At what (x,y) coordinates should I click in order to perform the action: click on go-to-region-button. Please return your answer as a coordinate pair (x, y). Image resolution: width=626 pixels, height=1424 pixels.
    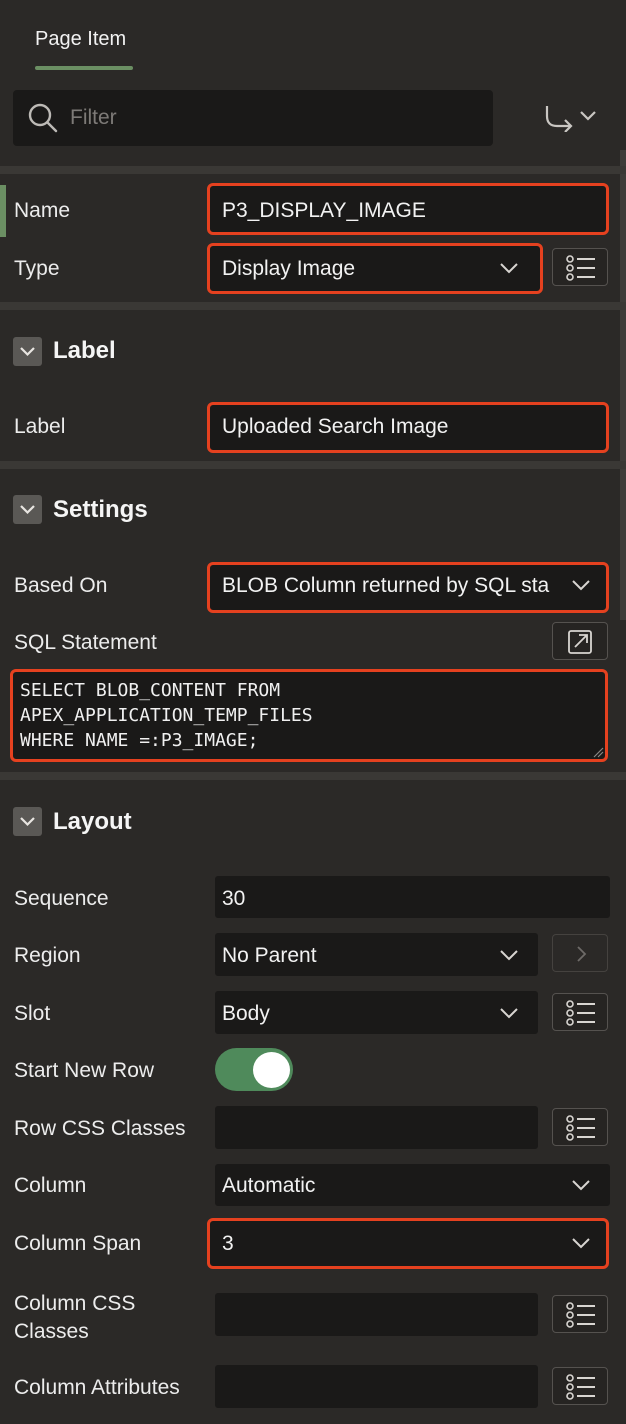
    Looking at the image, I should click on (580, 953).